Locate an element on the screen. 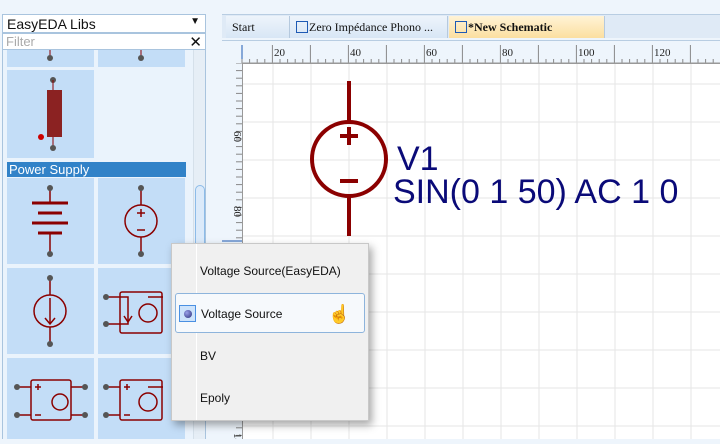 This screenshot has width=720, height=444. tab-new-schematic: *New Schematic is located at coordinates (527, 27).